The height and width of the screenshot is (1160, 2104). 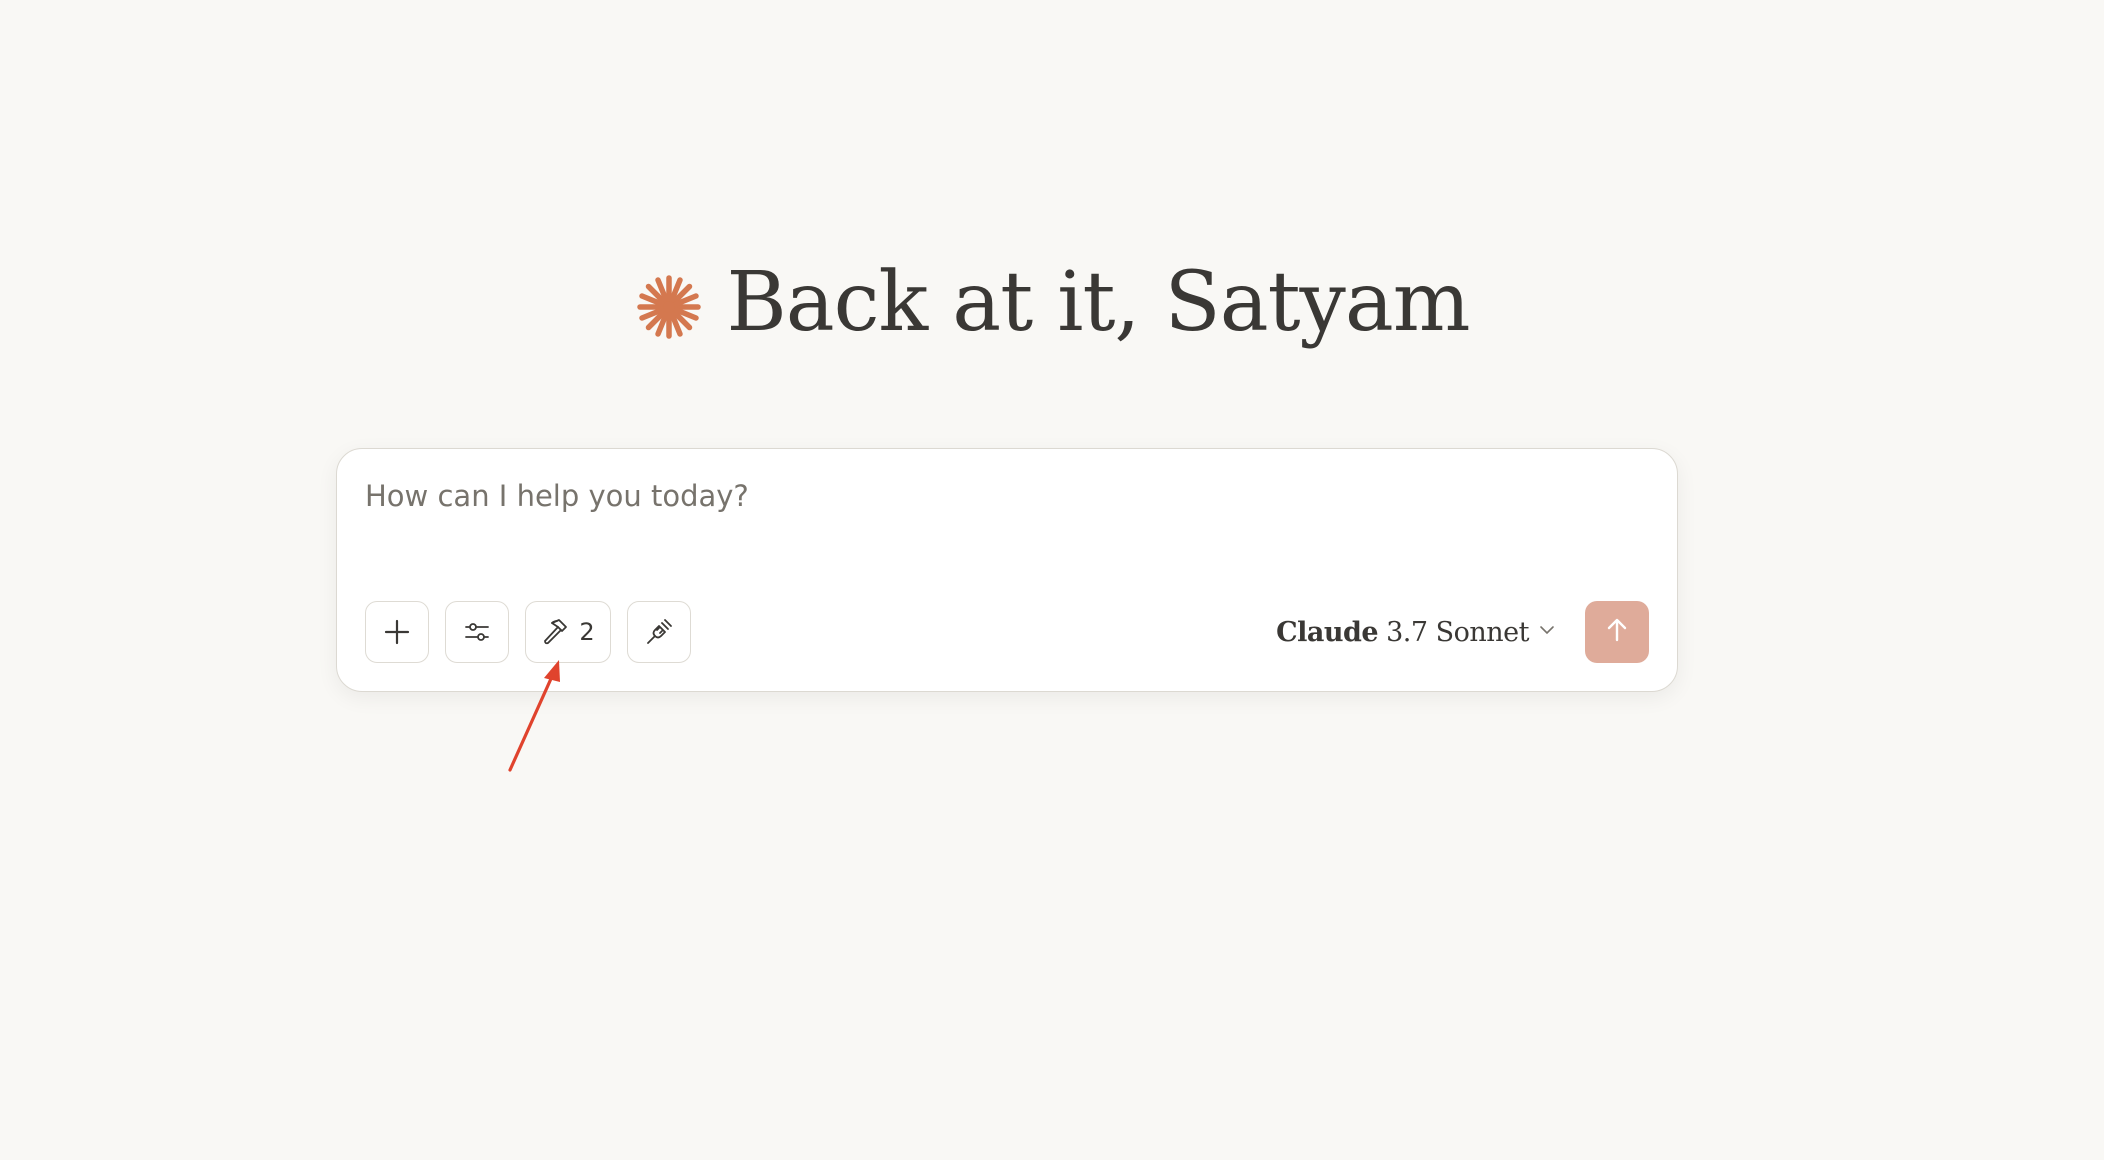 What do you see at coordinates (669, 307) in the screenshot?
I see `claude-spark-icon` at bounding box center [669, 307].